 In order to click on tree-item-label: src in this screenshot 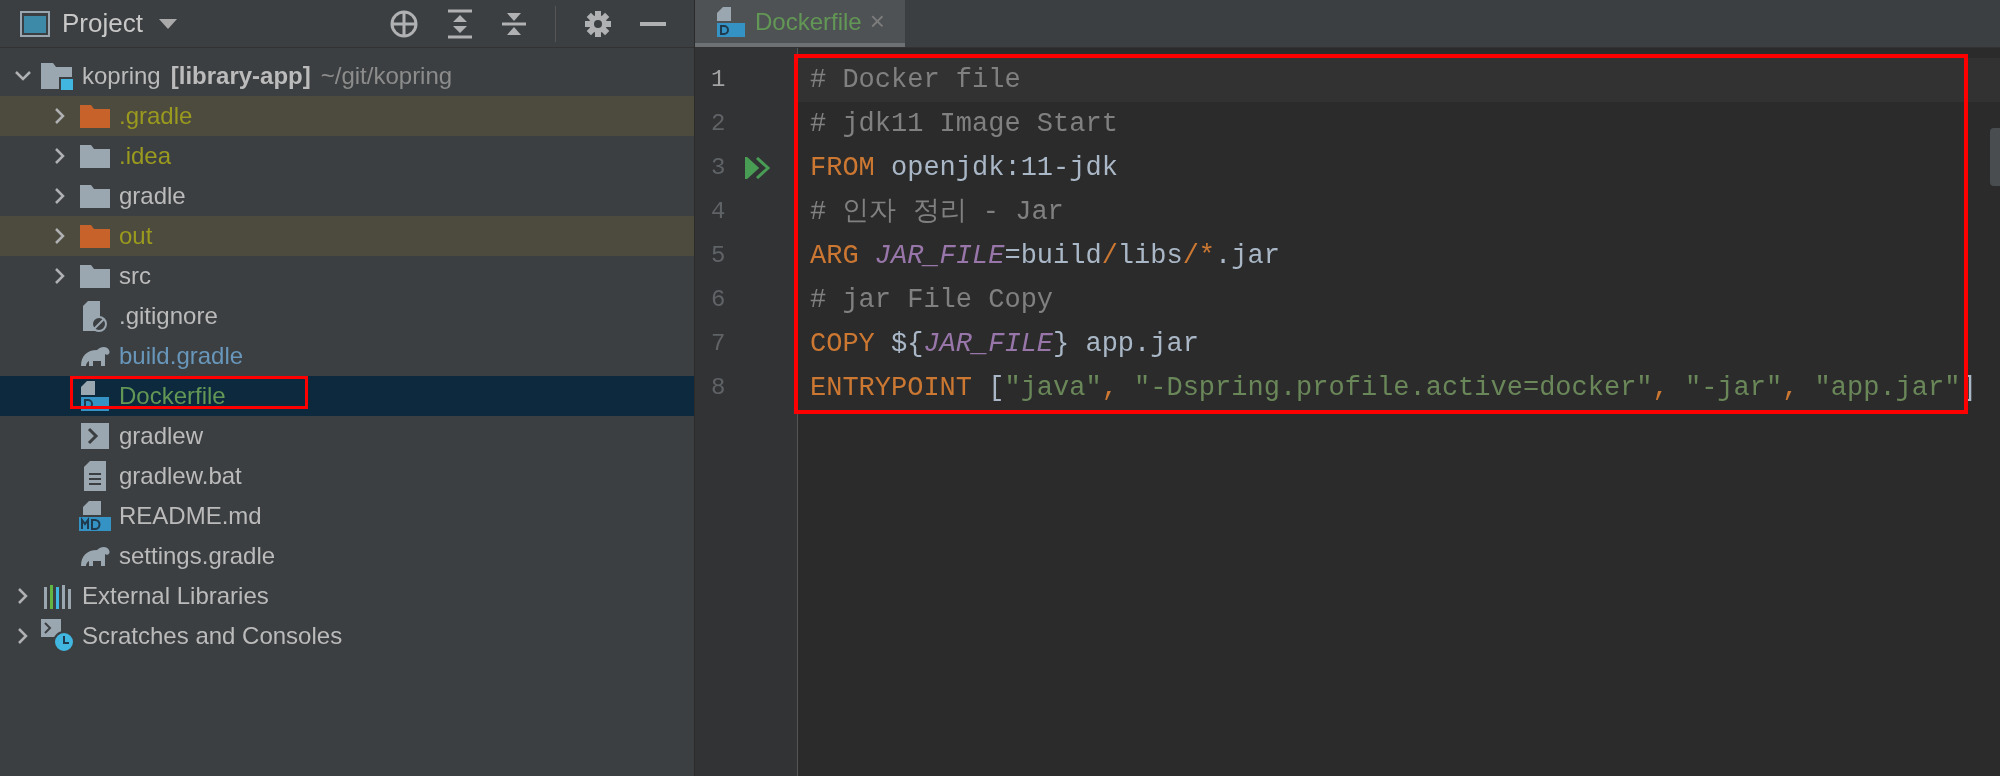, I will do `click(135, 276)`.